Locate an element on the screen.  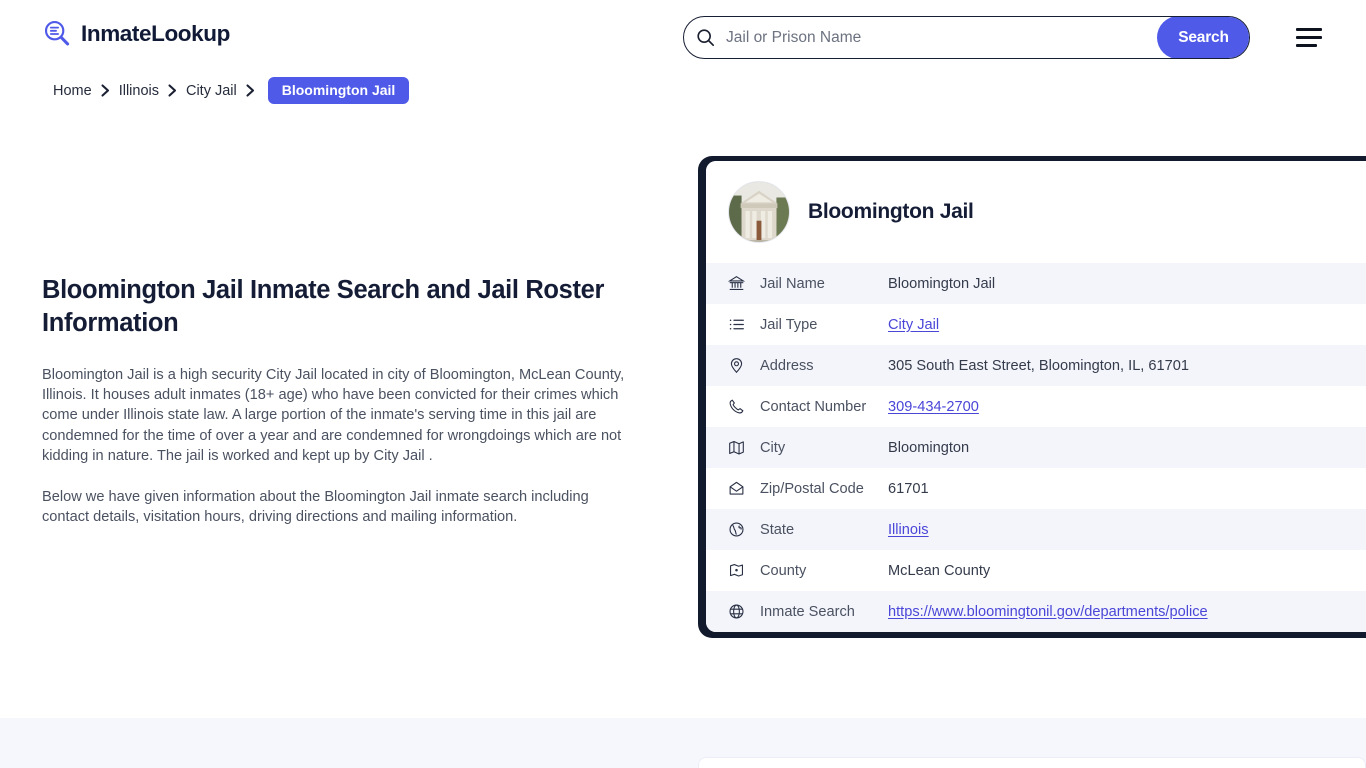
table-row: Jail Type City Jail is located at coordinates (1036, 324).